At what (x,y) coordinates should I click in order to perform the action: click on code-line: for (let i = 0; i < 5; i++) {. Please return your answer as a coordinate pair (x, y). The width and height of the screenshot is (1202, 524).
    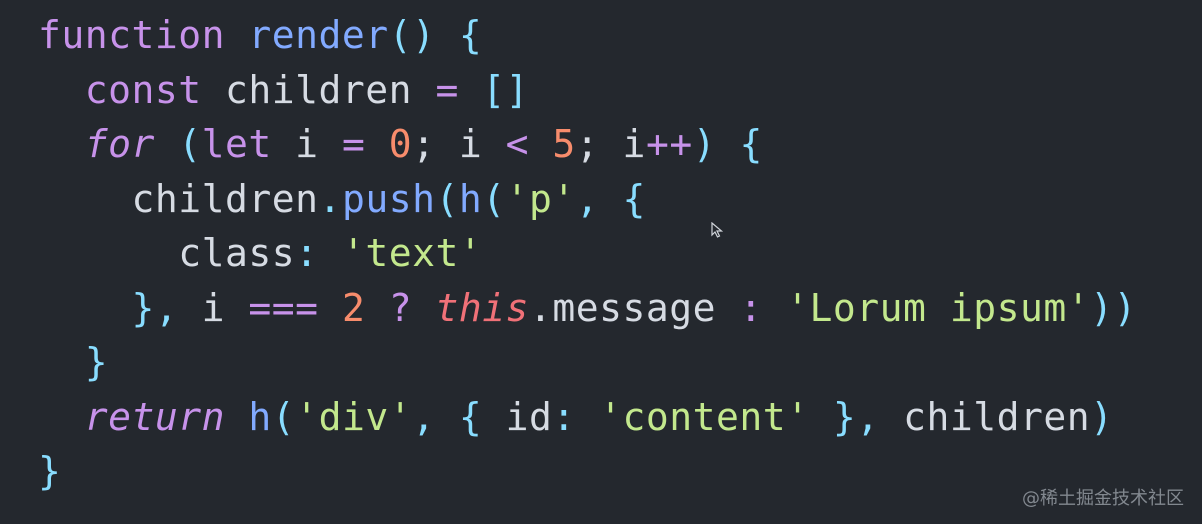
    Looking at the image, I should click on (587, 144).